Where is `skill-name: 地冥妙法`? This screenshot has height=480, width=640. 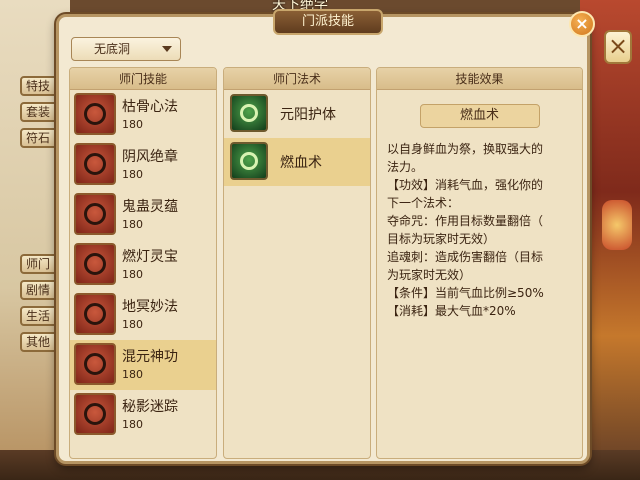
skill-name: 地冥妙法 is located at coordinates (150, 307).